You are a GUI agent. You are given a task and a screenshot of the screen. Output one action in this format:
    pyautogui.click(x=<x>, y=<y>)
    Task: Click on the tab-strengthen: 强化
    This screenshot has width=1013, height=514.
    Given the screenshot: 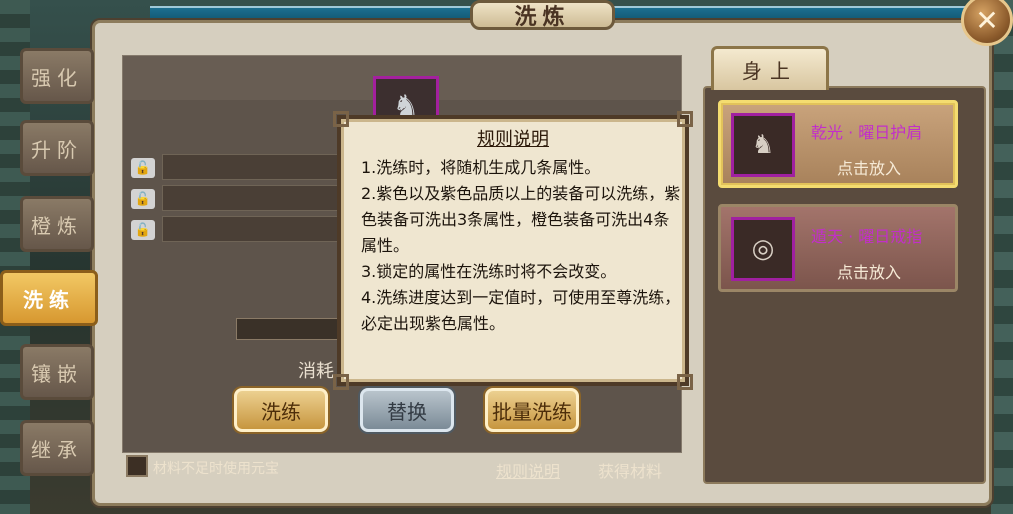 What is the action you would take?
    pyautogui.click(x=57, y=76)
    